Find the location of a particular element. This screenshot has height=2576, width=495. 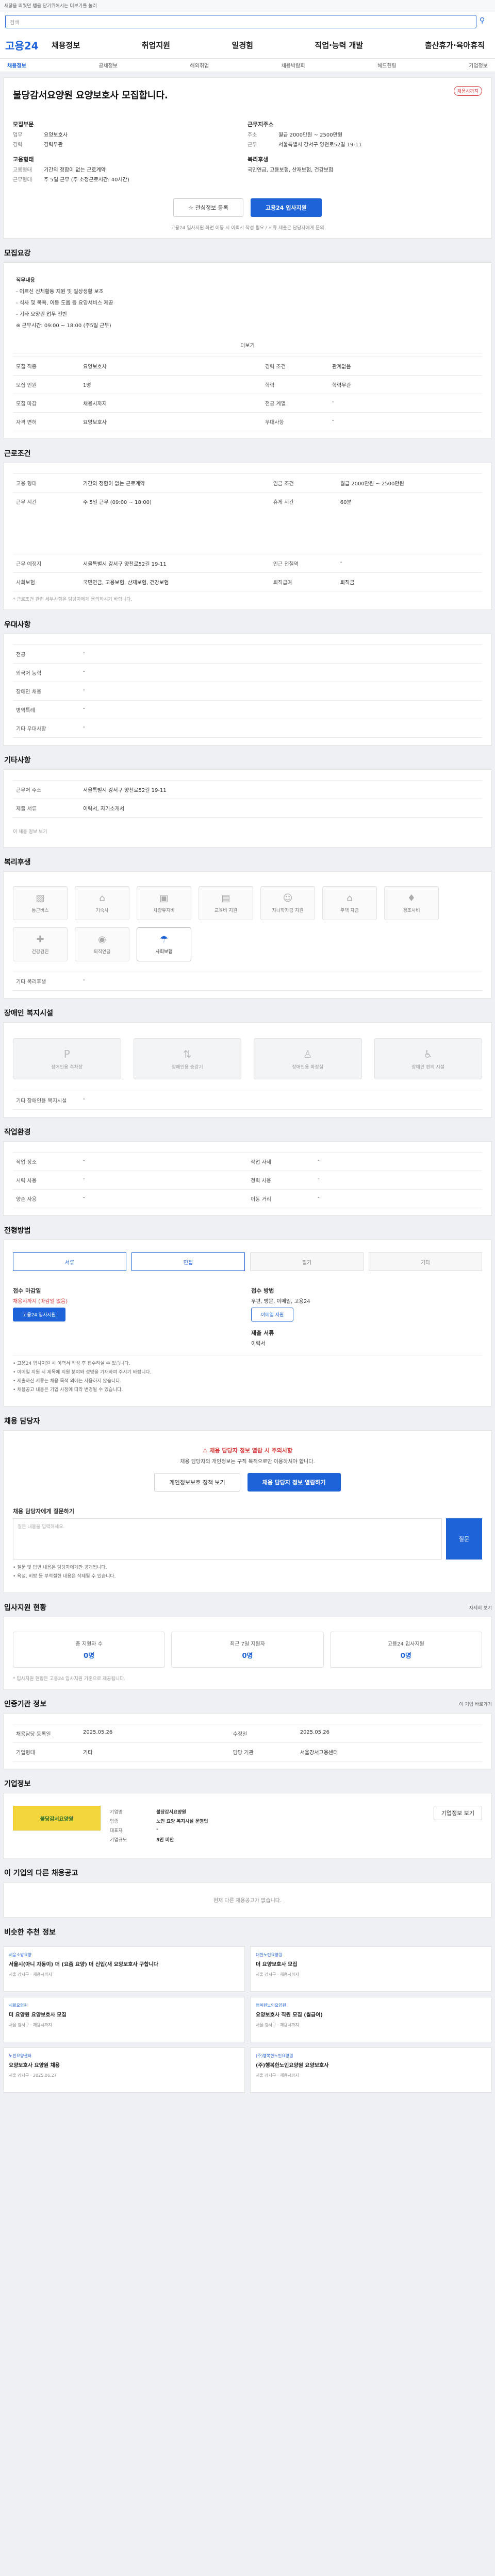

work-section-title: 근로조건 is located at coordinates (17, 454).